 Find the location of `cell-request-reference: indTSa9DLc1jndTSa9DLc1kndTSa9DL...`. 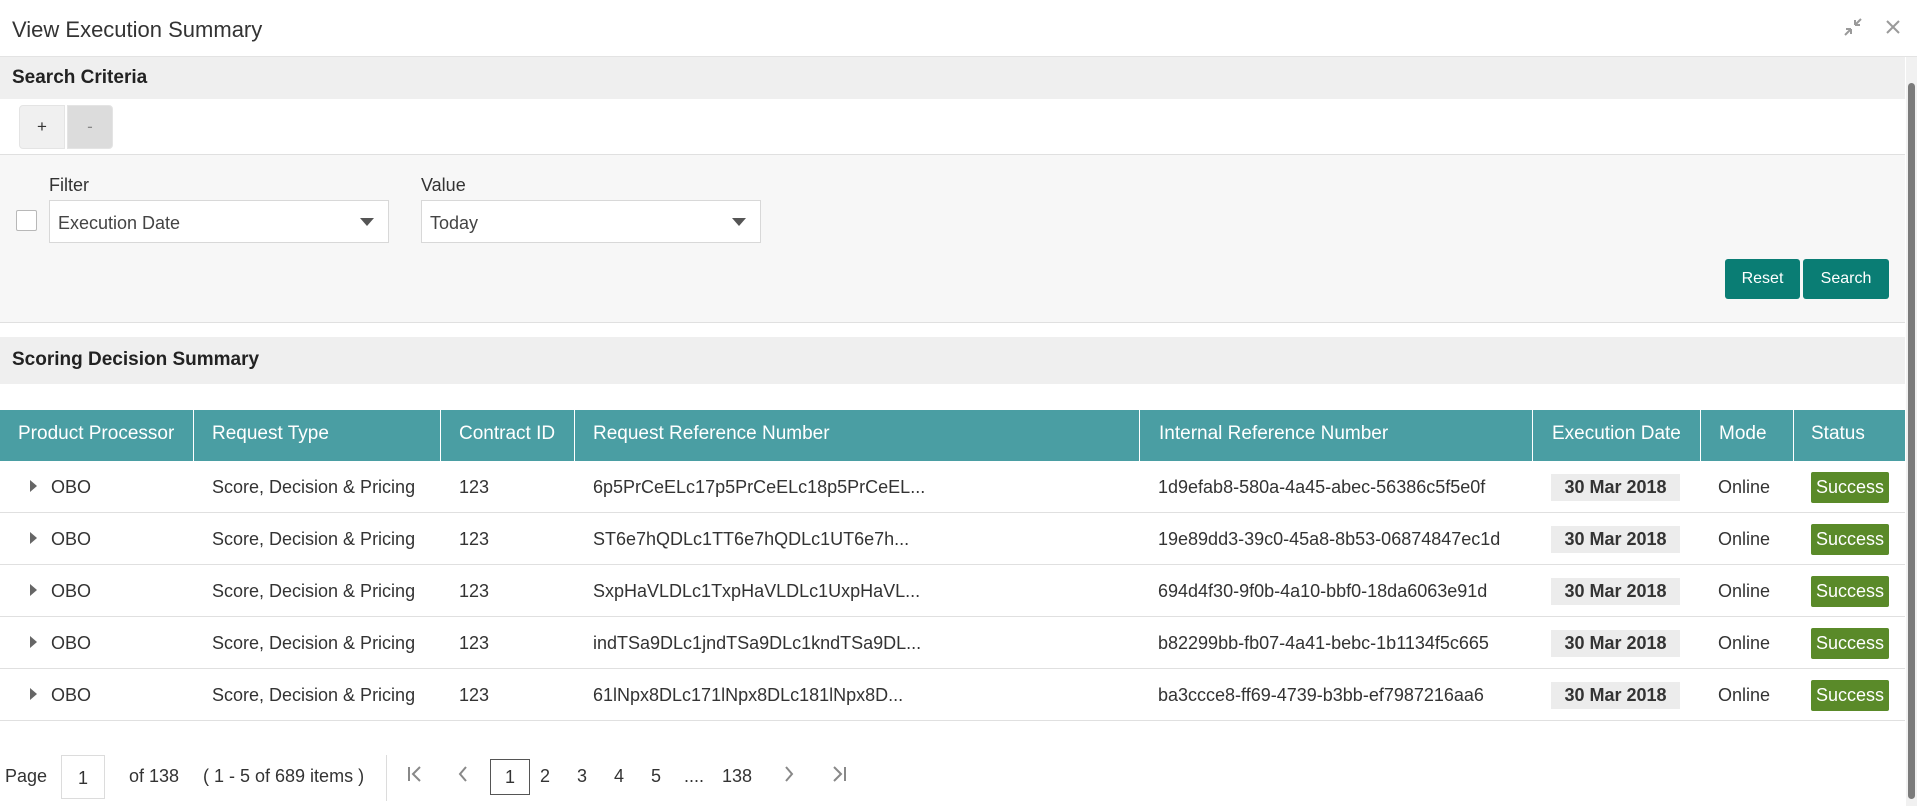

cell-request-reference: indTSa9DLc1jndTSa9DLc1kndTSa9DL... is located at coordinates (757, 643).